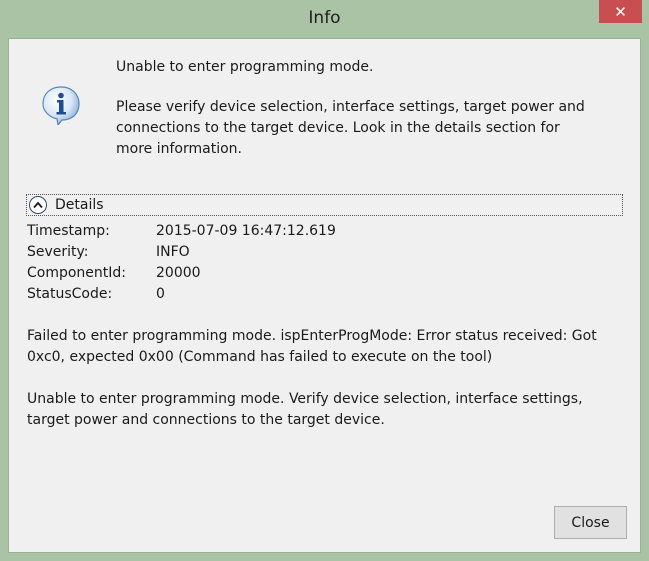 The image size is (649, 561). I want to click on field-key: ComponentId:, so click(77, 273).